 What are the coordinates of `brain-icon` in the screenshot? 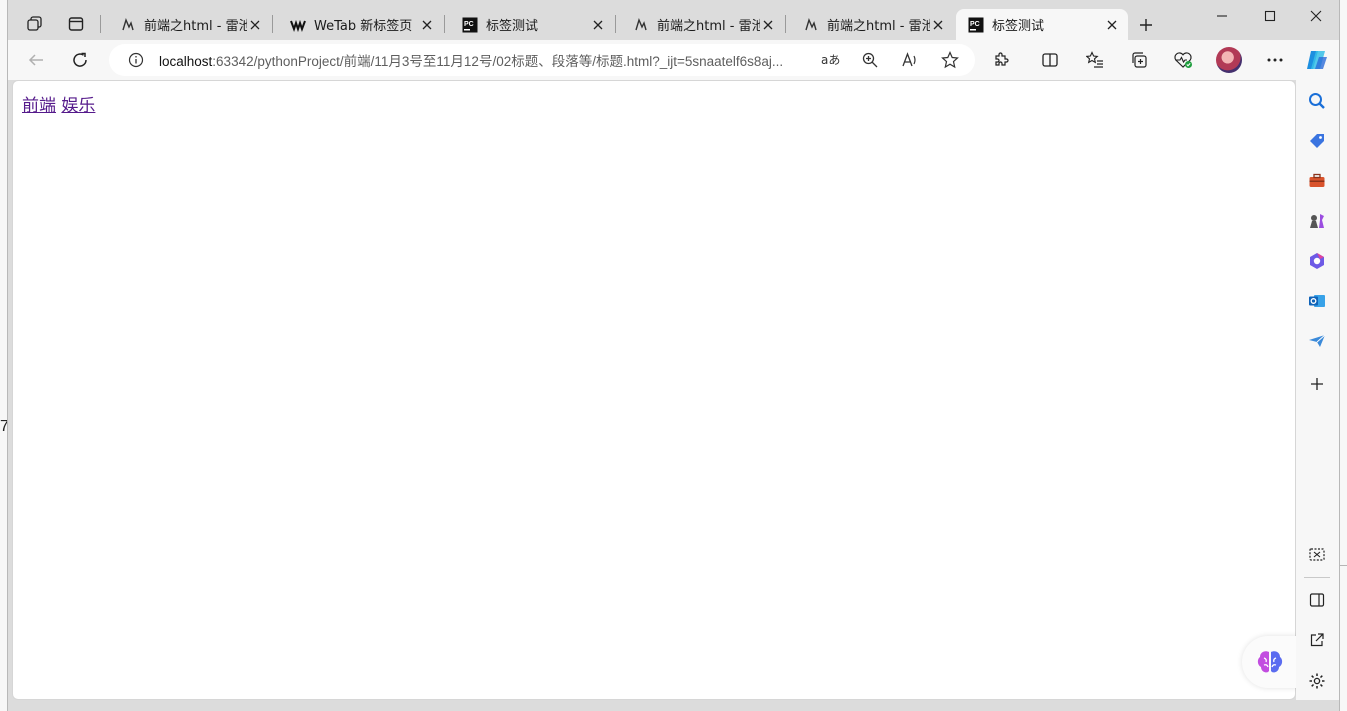 It's located at (1270, 662).